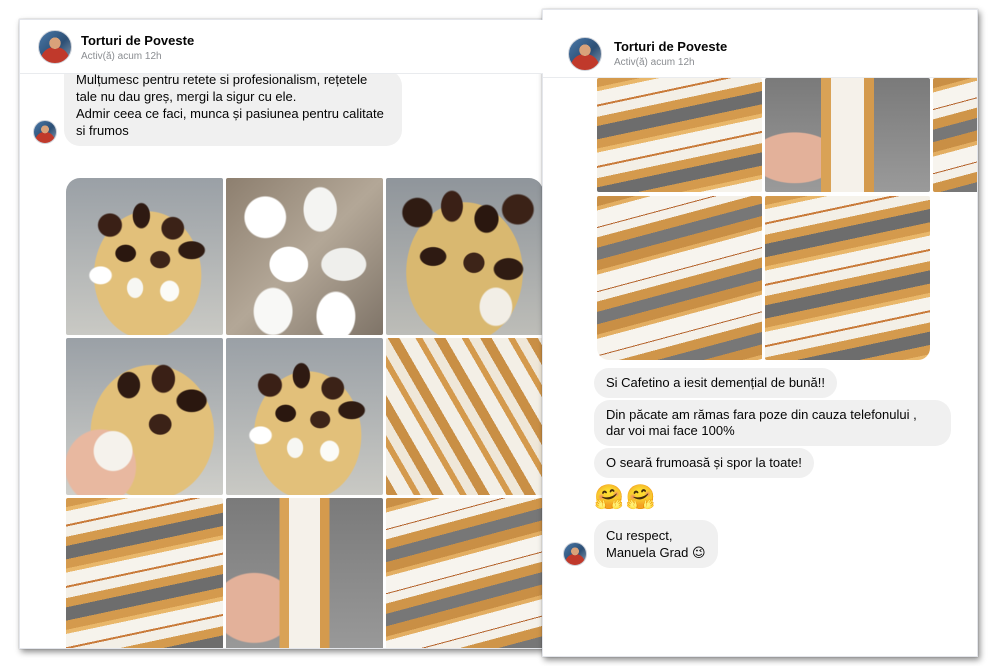 The height and width of the screenshot is (666, 1000). Describe the element at coordinates (656, 544) in the screenshot. I see `message-bubble: Cu respect, Manuela Grad 😉` at that location.